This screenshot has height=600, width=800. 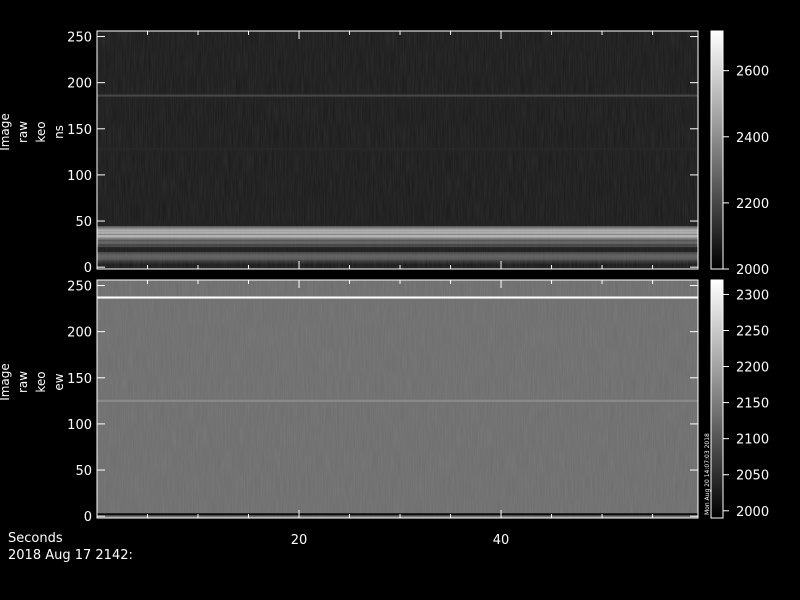 I want to click on bottom-ylabel-word-1: raw, so click(x=23, y=382).